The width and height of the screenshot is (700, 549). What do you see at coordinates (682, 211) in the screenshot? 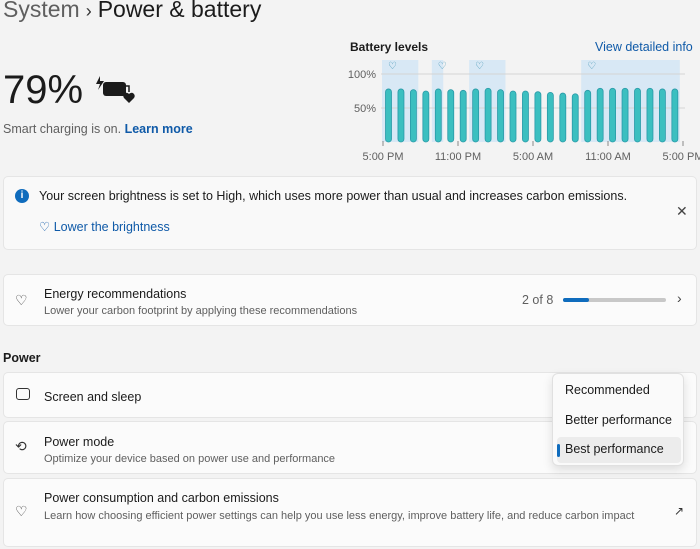
I see `close-icon: ✕` at bounding box center [682, 211].